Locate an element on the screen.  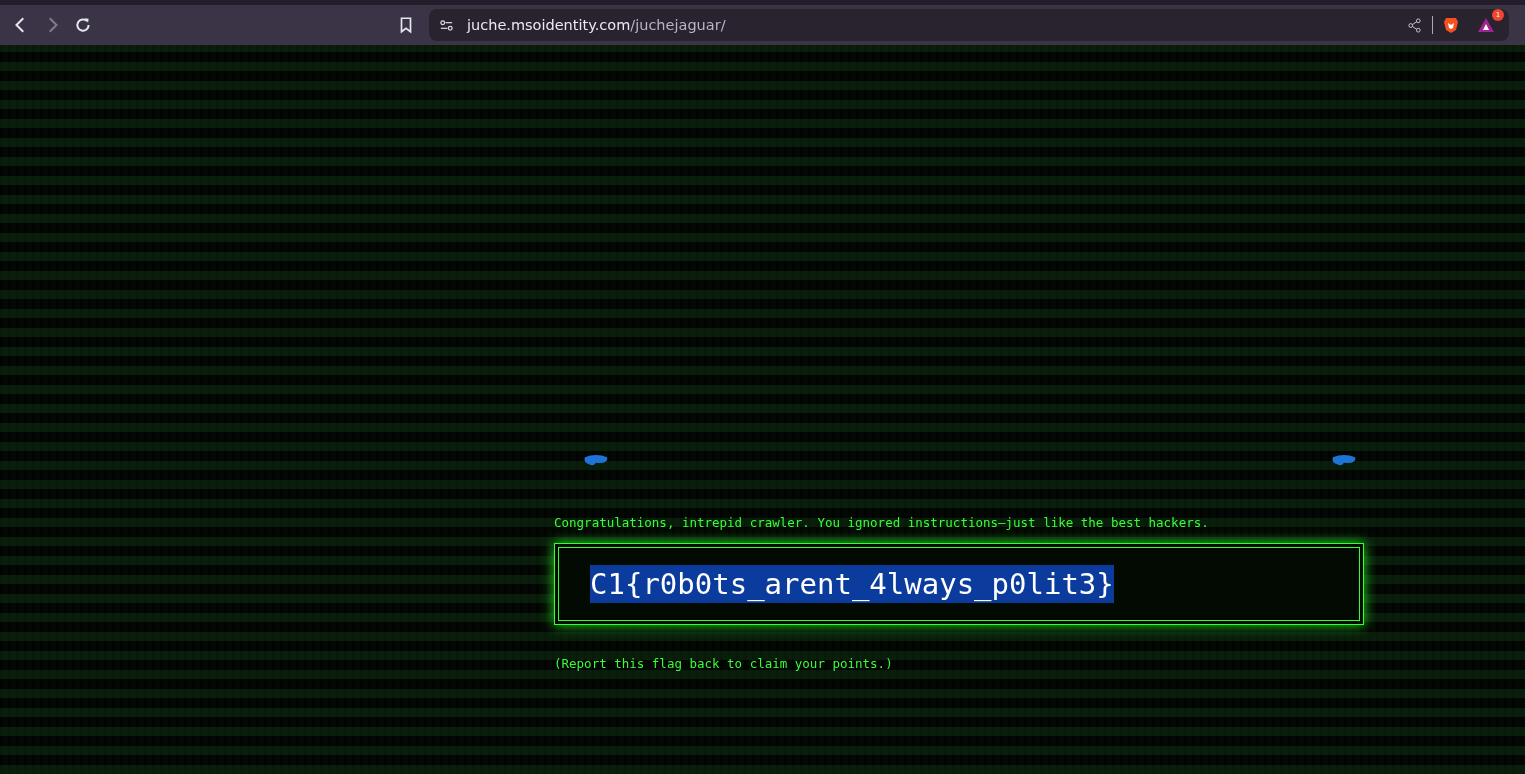
triangle-icon is located at coordinates (1486, 25).